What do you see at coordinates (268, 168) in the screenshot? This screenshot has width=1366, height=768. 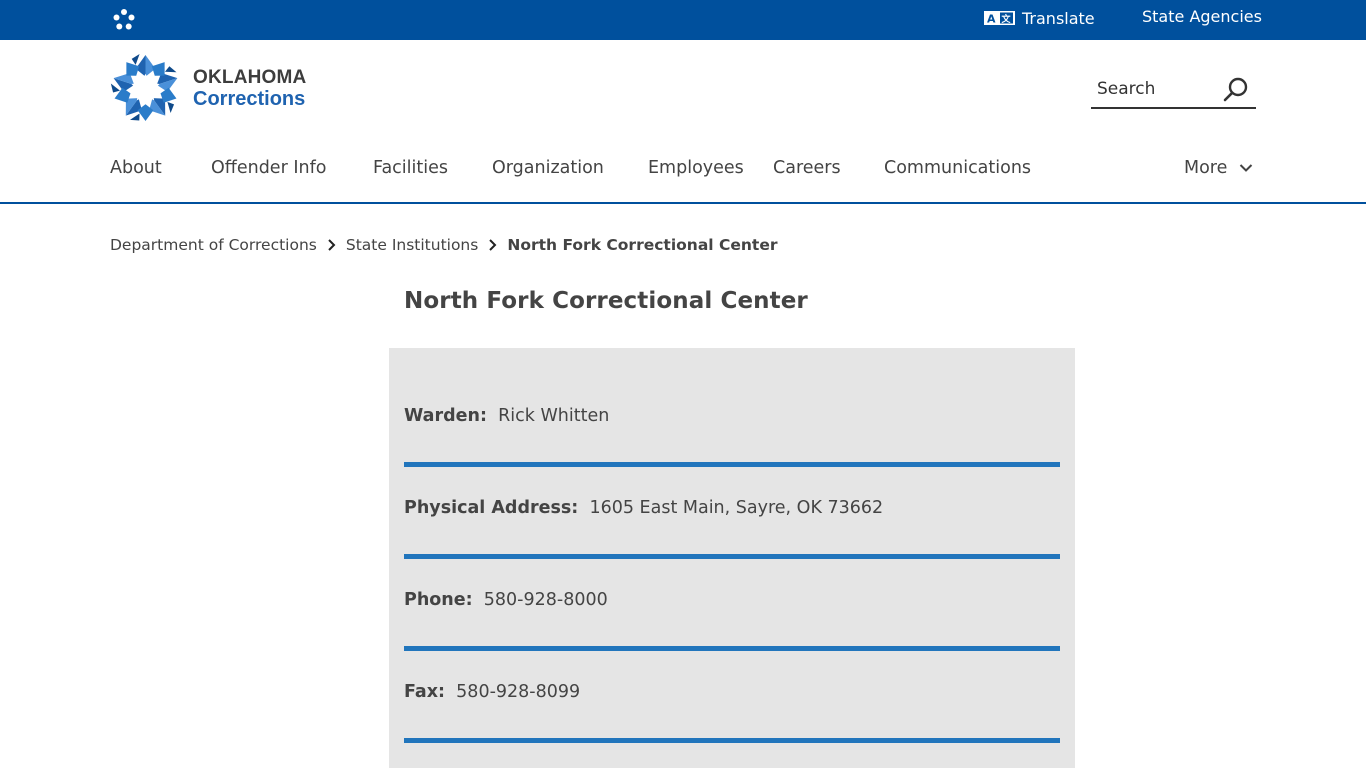 I see `nav-item-offender-info: Offender Info` at bounding box center [268, 168].